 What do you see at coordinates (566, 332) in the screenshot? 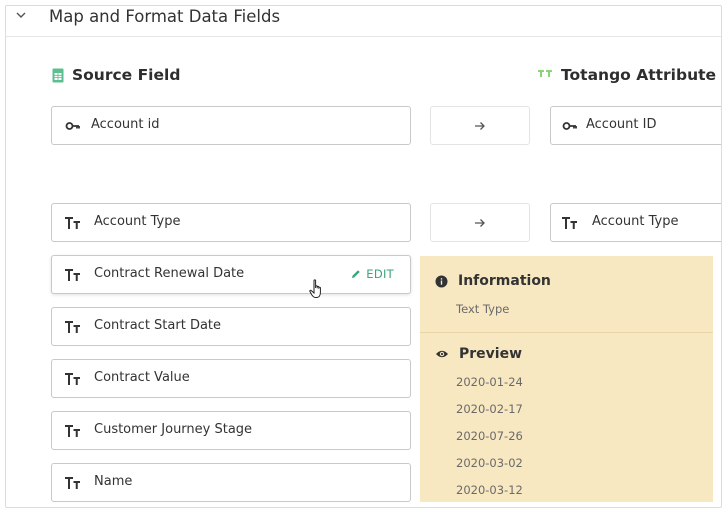
I see `divider` at bounding box center [566, 332].